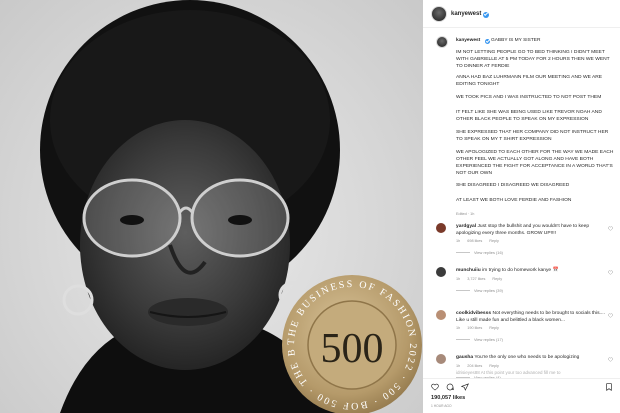 The image size is (620, 413). I want to click on comment-likes: 204 likes, so click(474, 366).